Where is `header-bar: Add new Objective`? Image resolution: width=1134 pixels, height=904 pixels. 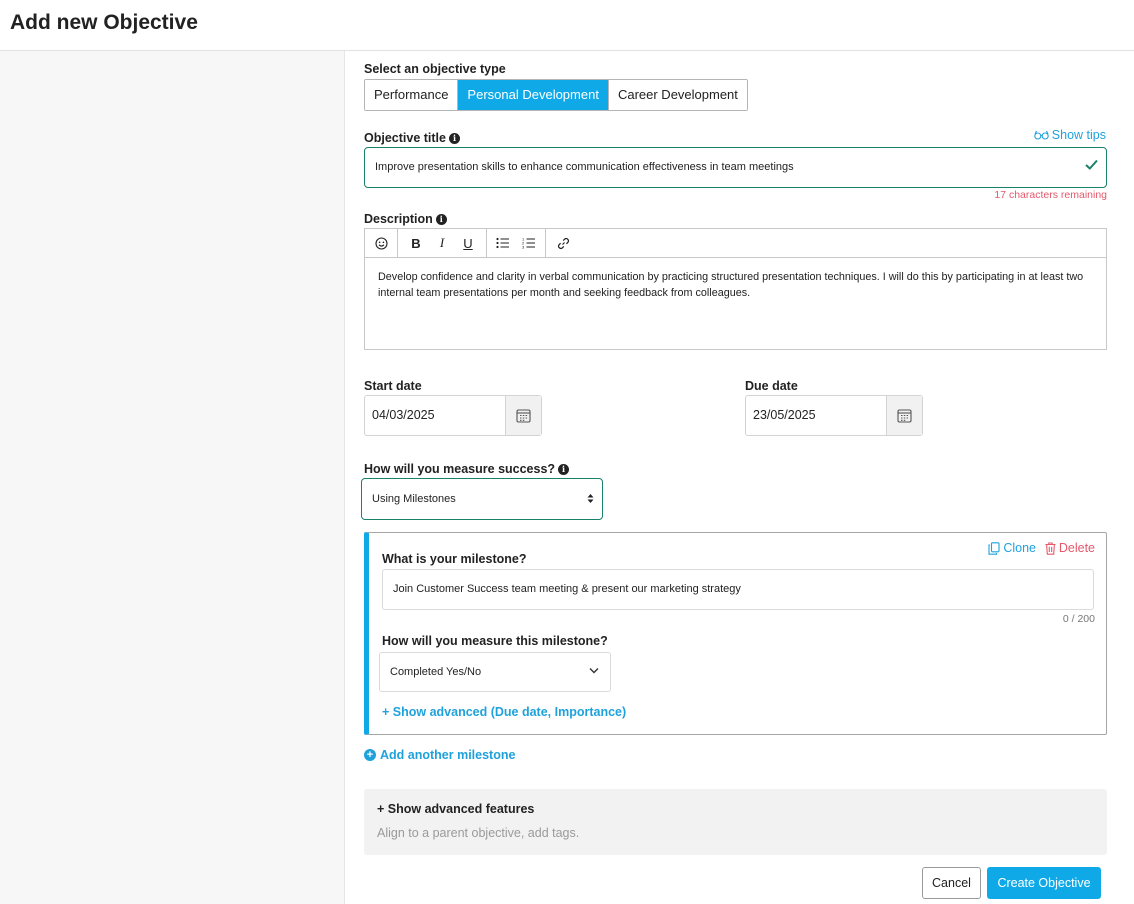 header-bar: Add new Objective is located at coordinates (567, 25).